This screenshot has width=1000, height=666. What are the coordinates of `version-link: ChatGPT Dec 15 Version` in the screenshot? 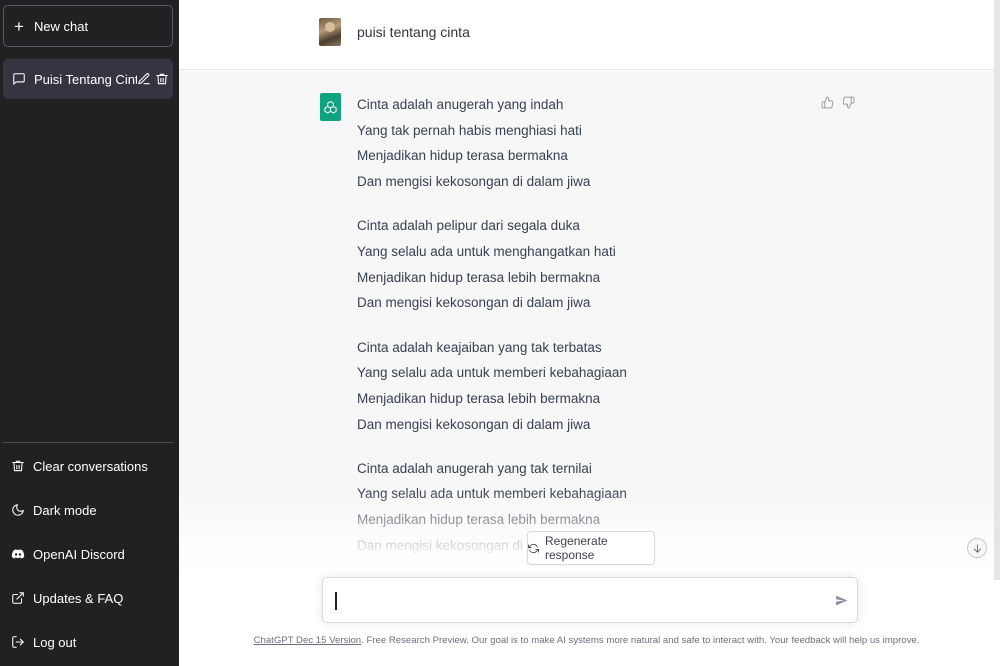 It's located at (308, 640).